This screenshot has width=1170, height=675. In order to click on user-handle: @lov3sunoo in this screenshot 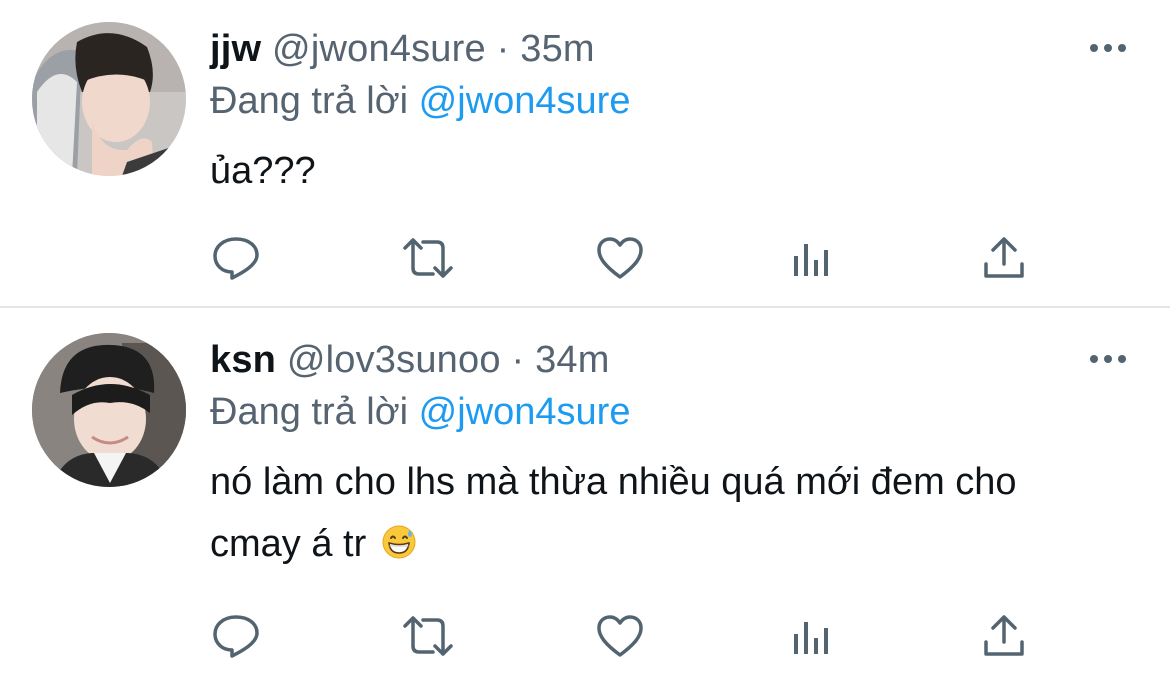, I will do `click(394, 360)`.